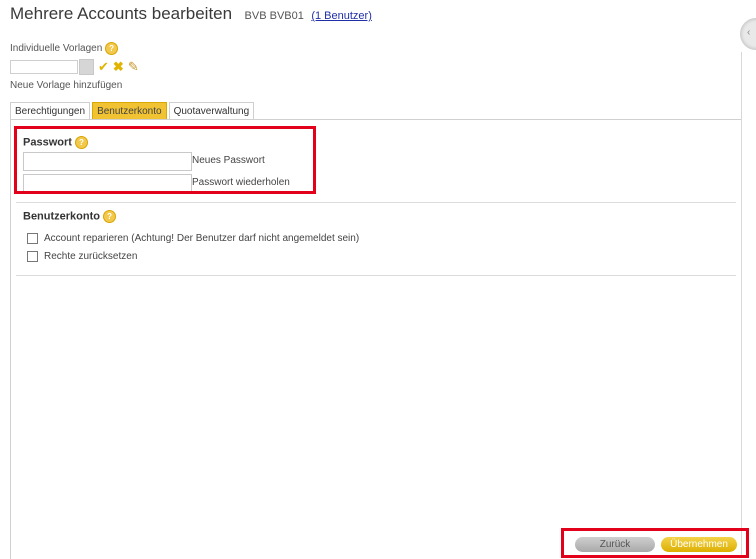  I want to click on template-select, so click(44, 67).